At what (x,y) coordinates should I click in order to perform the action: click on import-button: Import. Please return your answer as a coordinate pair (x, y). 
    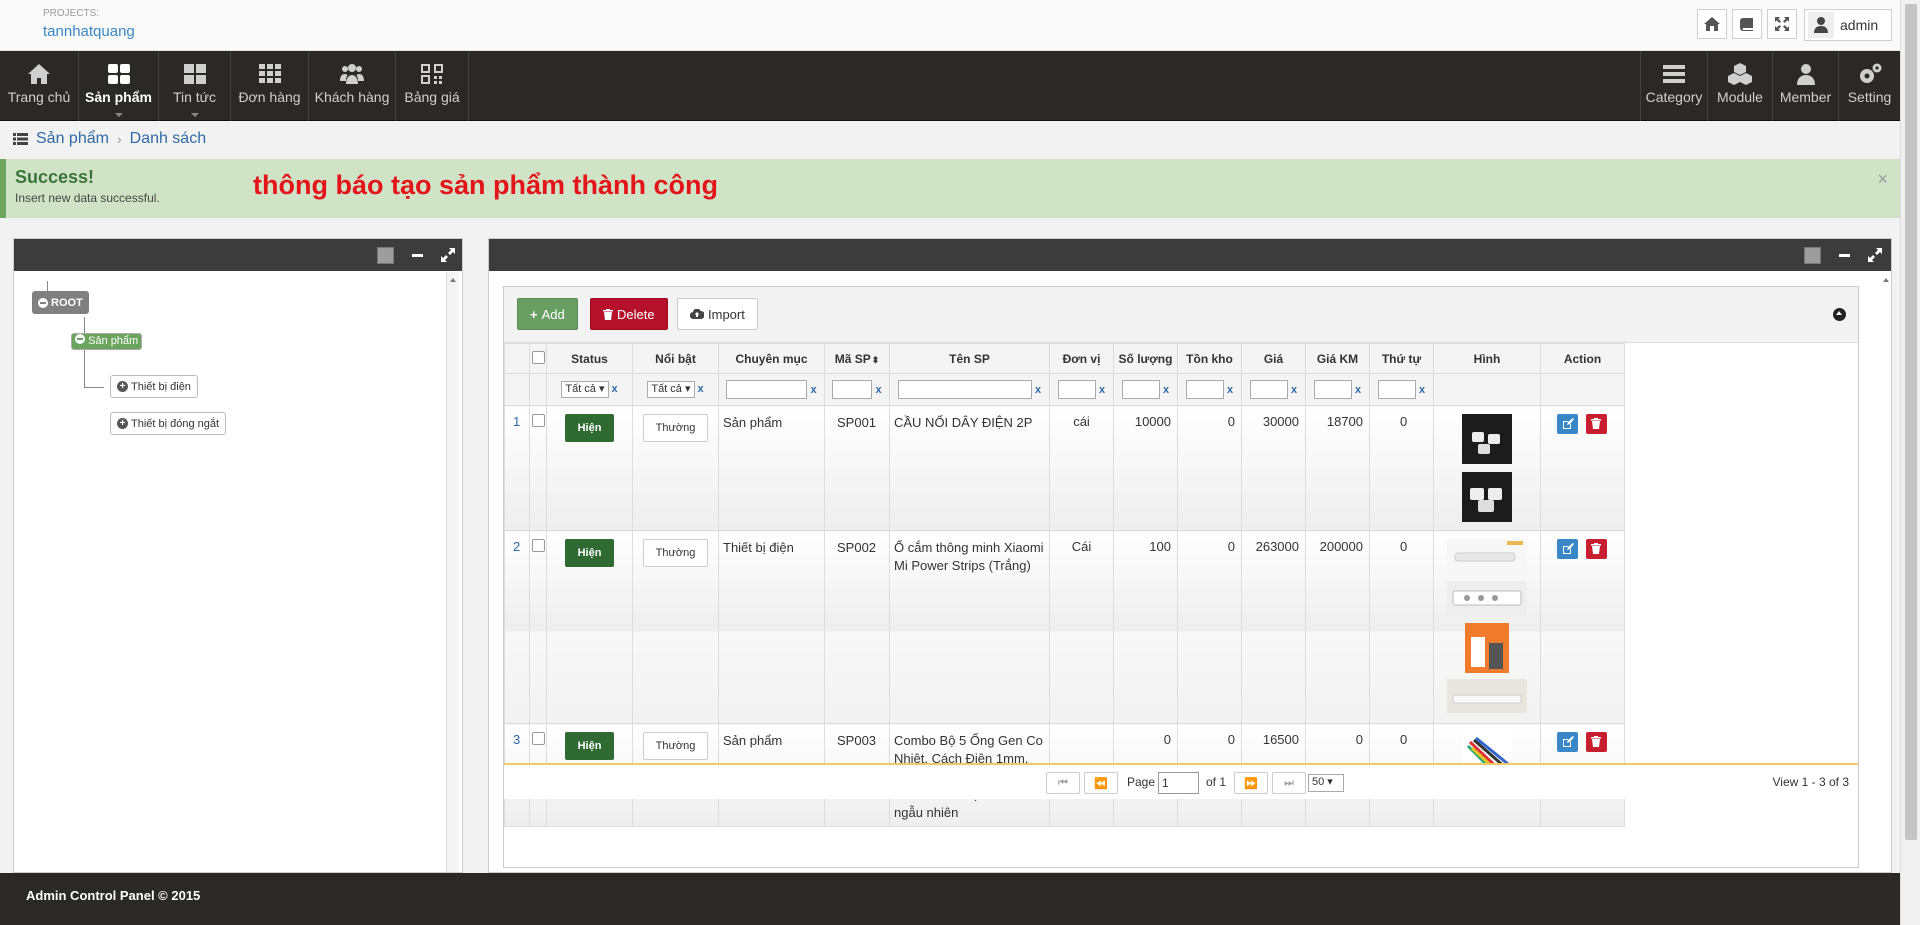
    Looking at the image, I should click on (717, 314).